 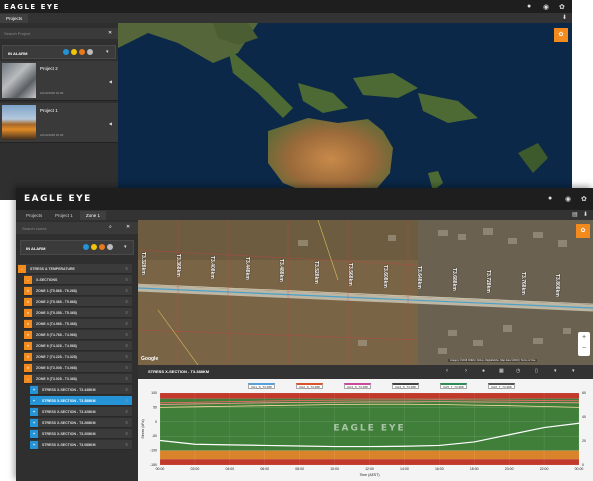 I want to click on chainage-label: T3.608km, so click(x=385, y=276).